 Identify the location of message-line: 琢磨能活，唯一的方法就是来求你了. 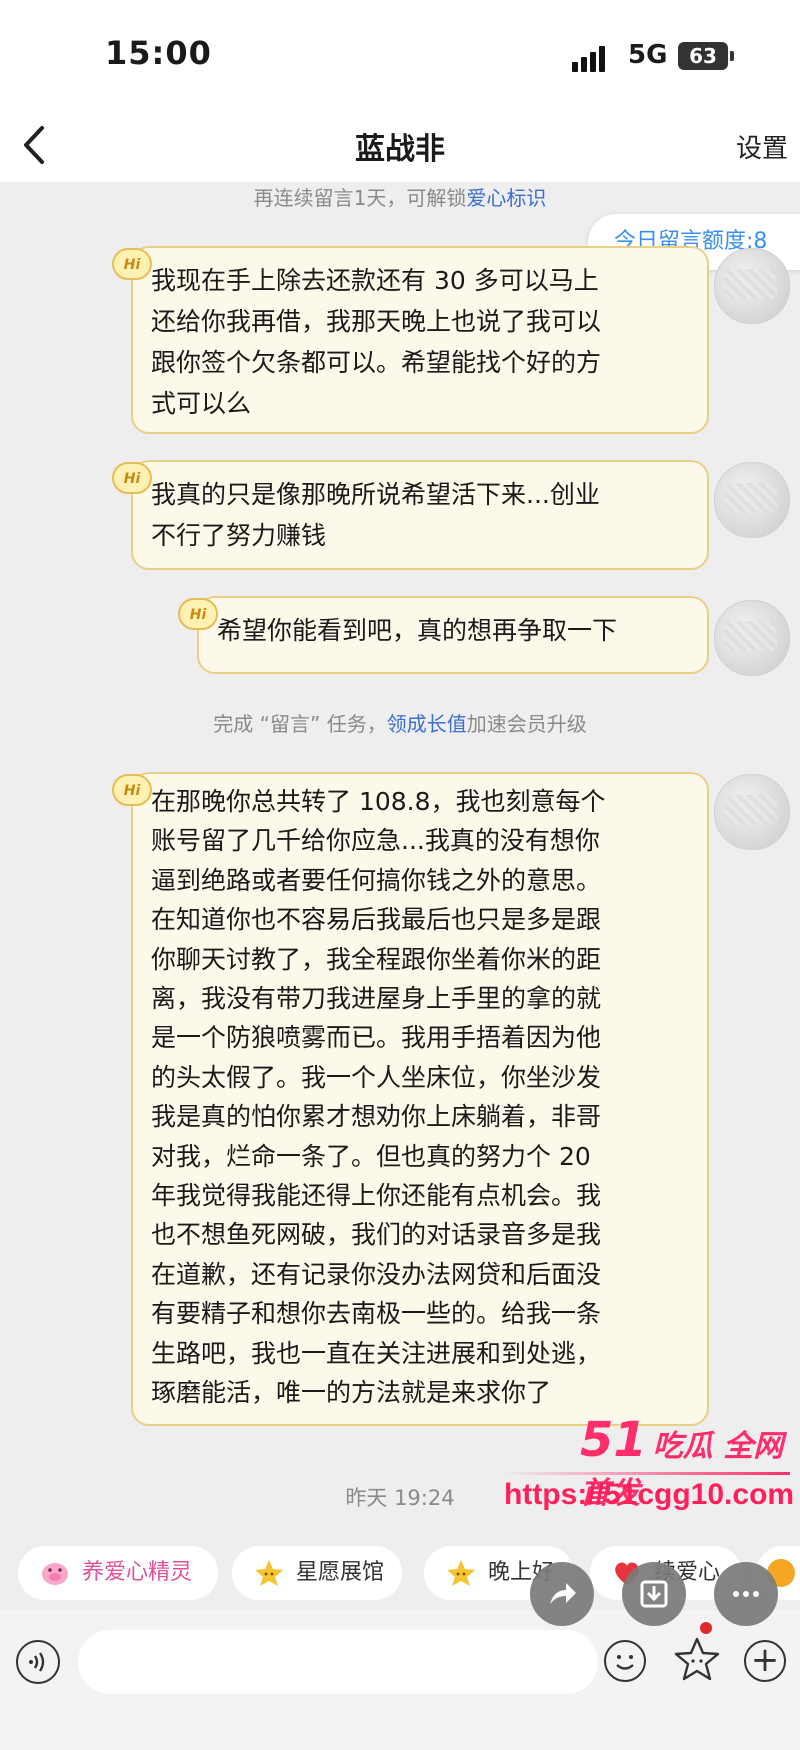
(351, 1393).